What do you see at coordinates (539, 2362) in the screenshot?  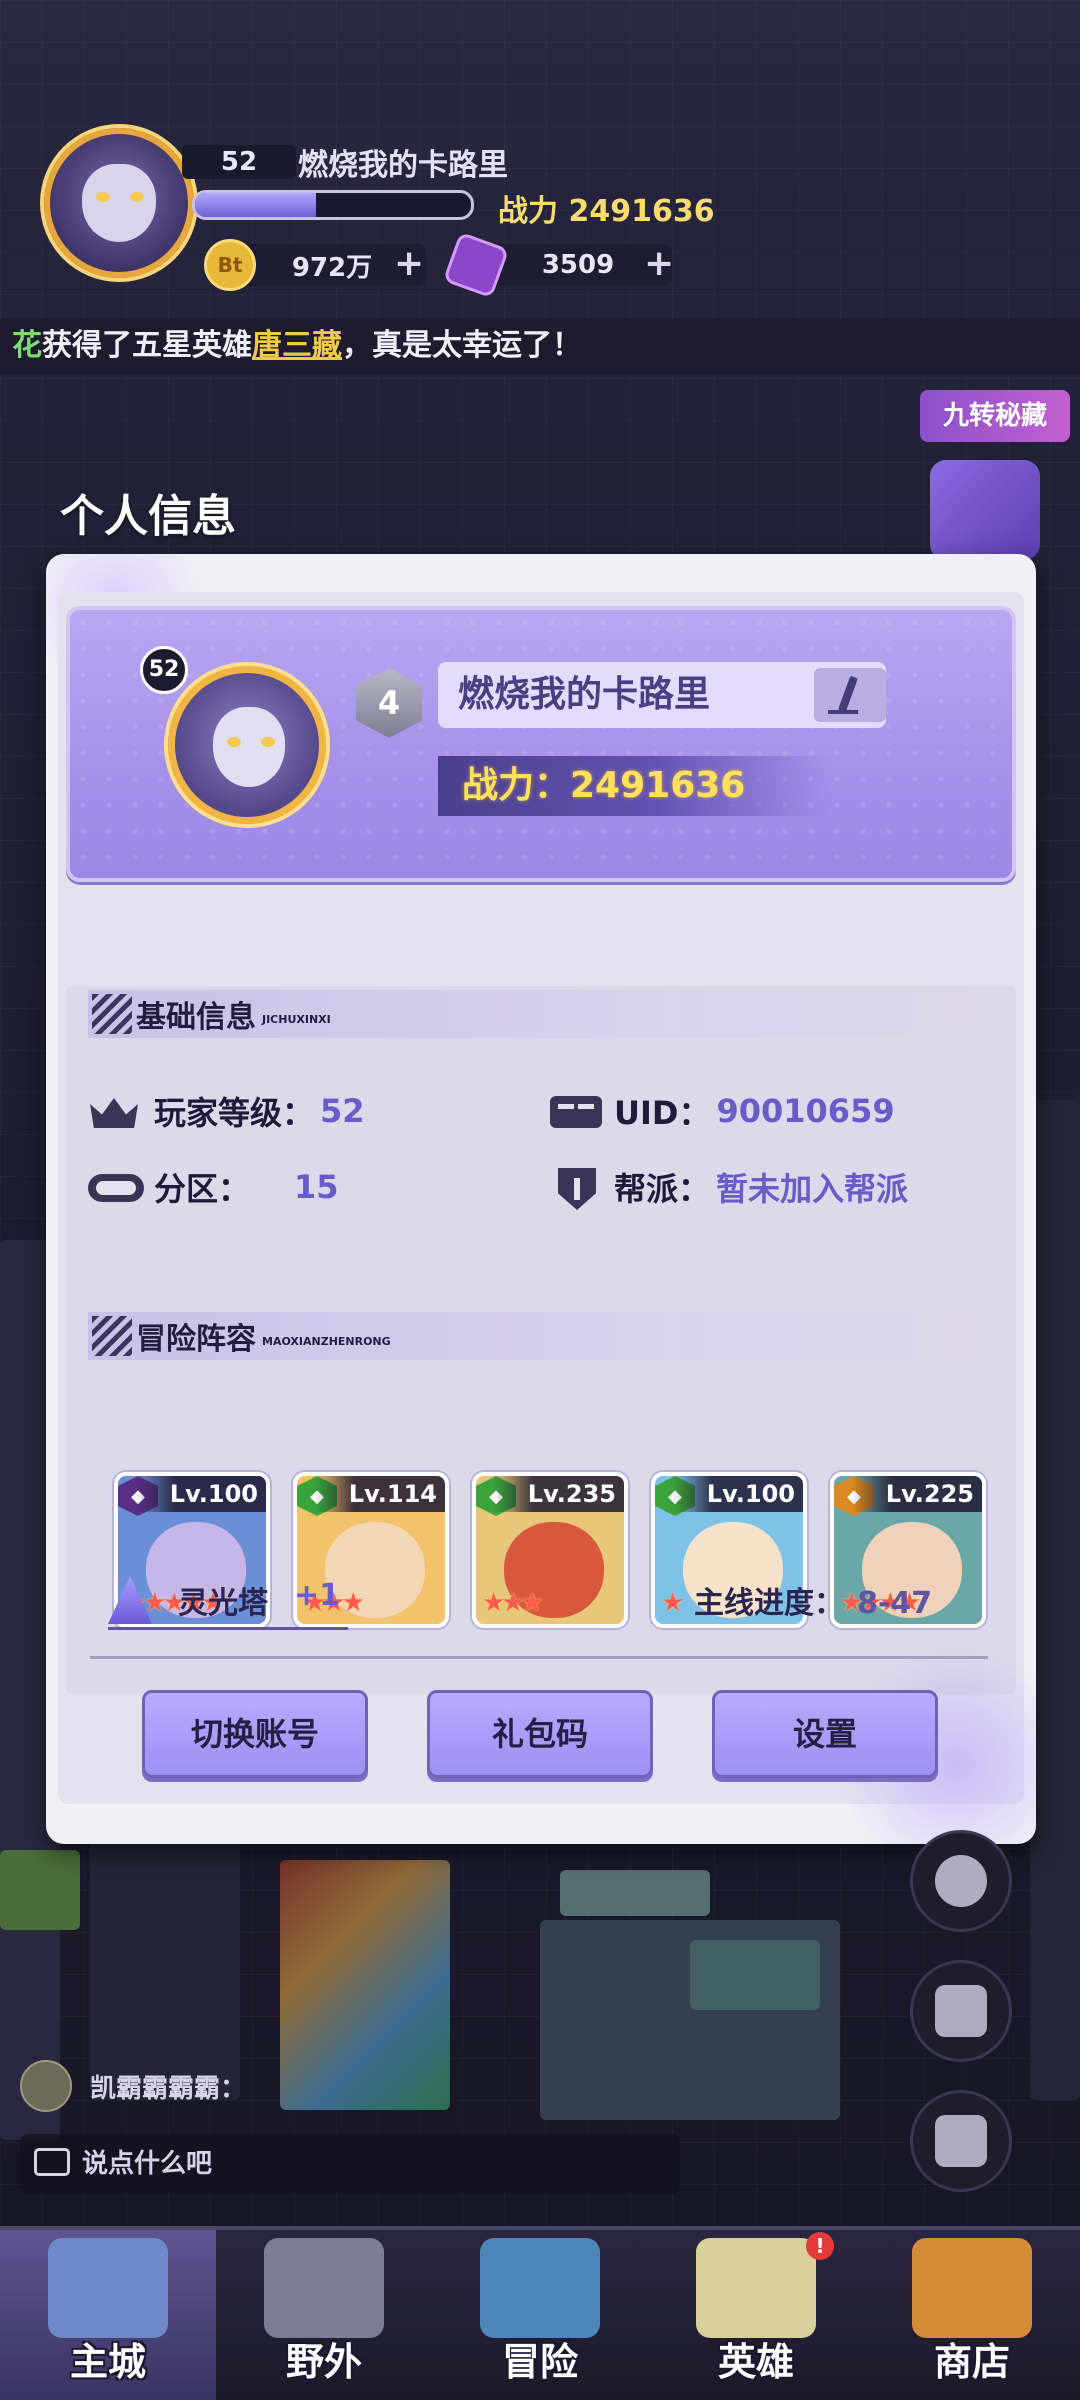 I see `nav-item-label: 冒险` at bounding box center [539, 2362].